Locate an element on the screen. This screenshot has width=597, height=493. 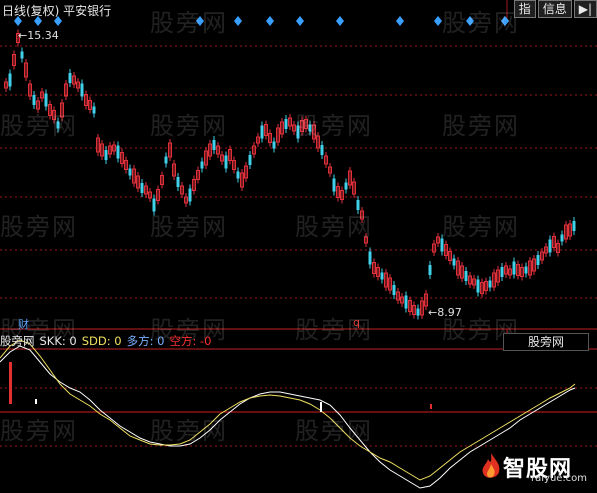
indicator-legend: 股旁网 SKK: 0 SDD: 0 多方: 0 空方: -0 is located at coordinates (108, 341).